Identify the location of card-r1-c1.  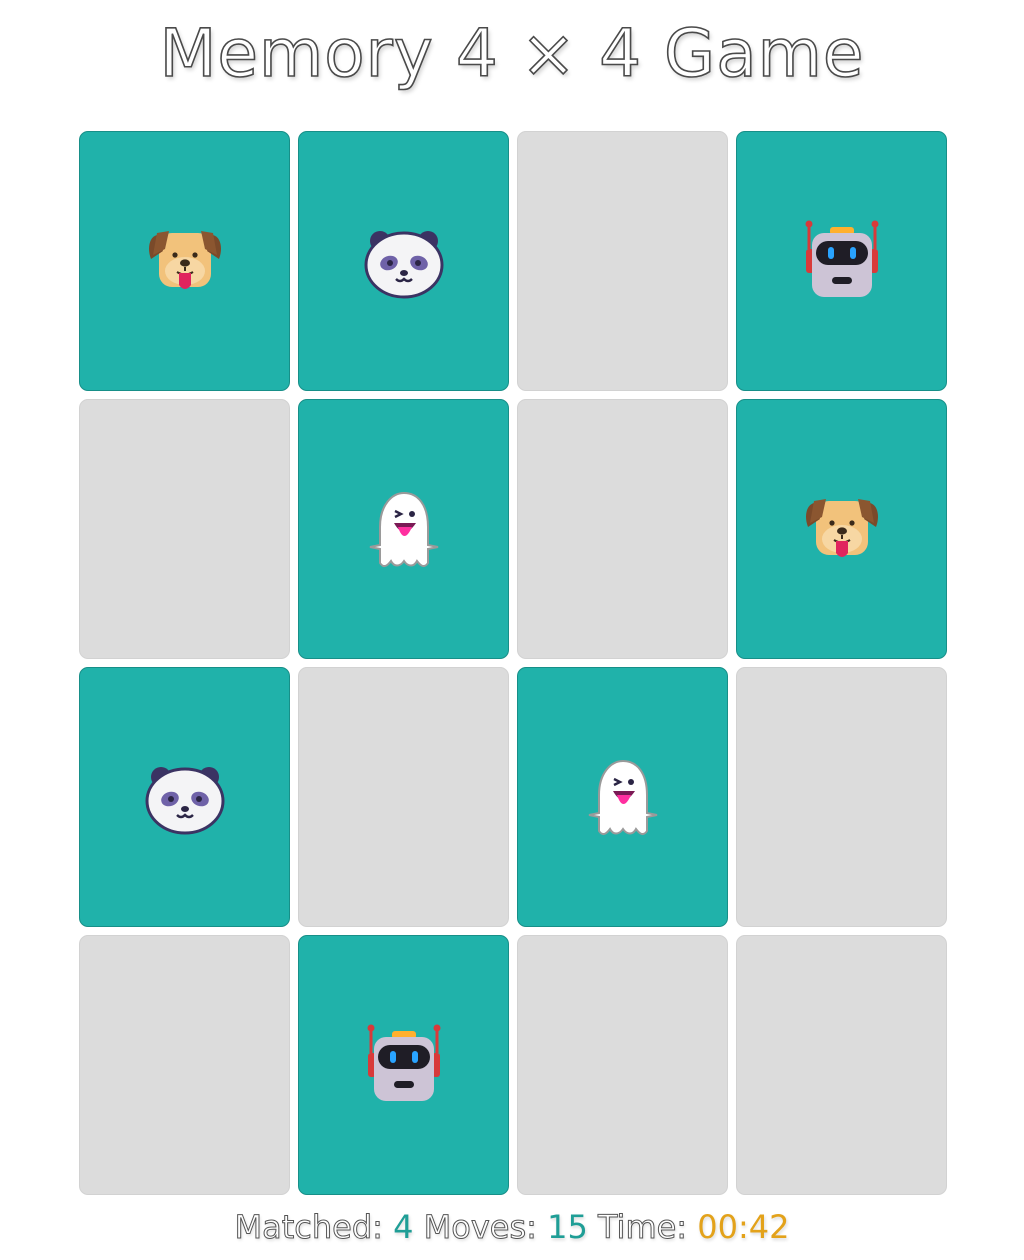
(184, 261).